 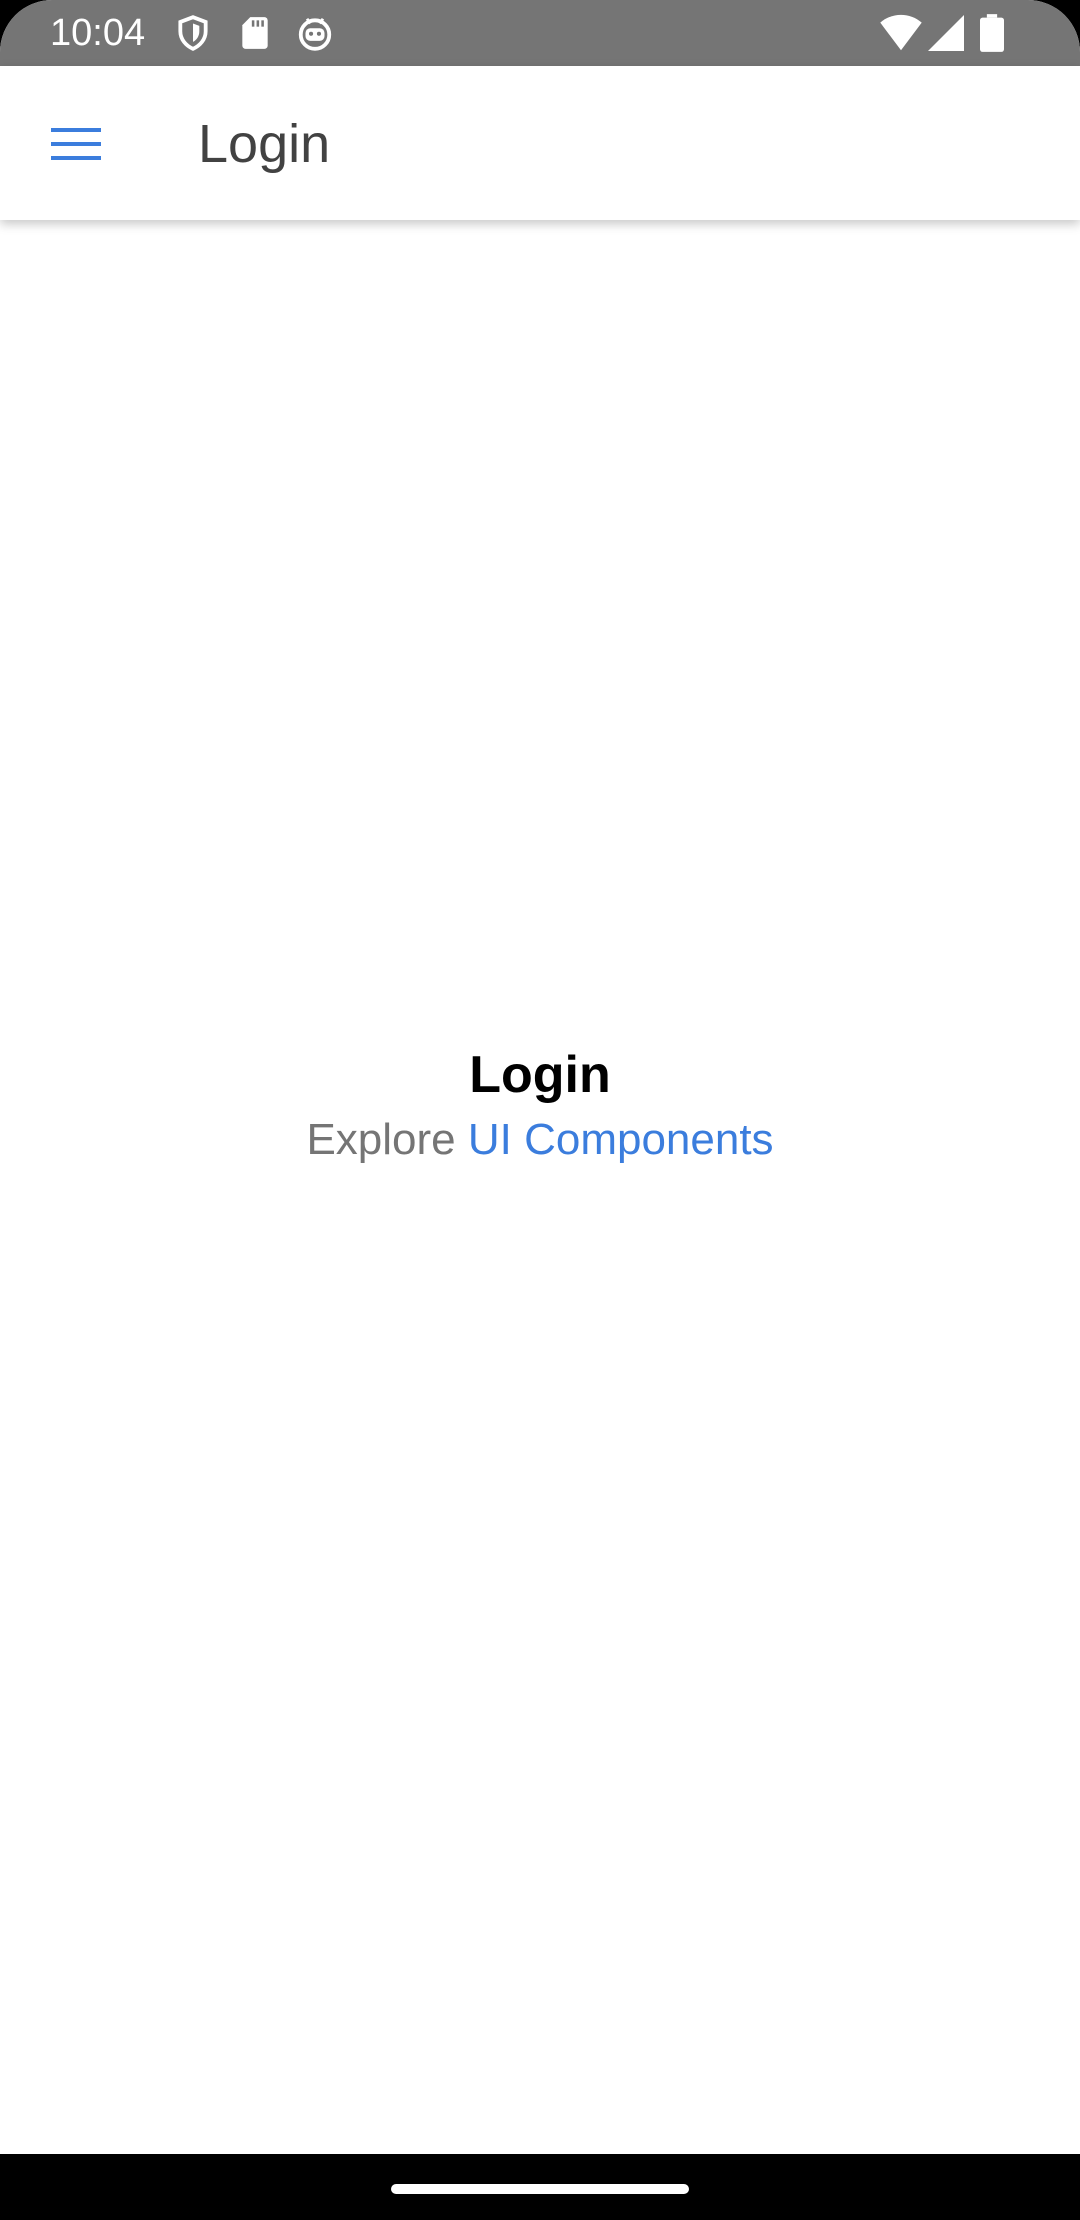 I want to click on login-placeholder: Login Explore UI Components, so click(x=540, y=1105).